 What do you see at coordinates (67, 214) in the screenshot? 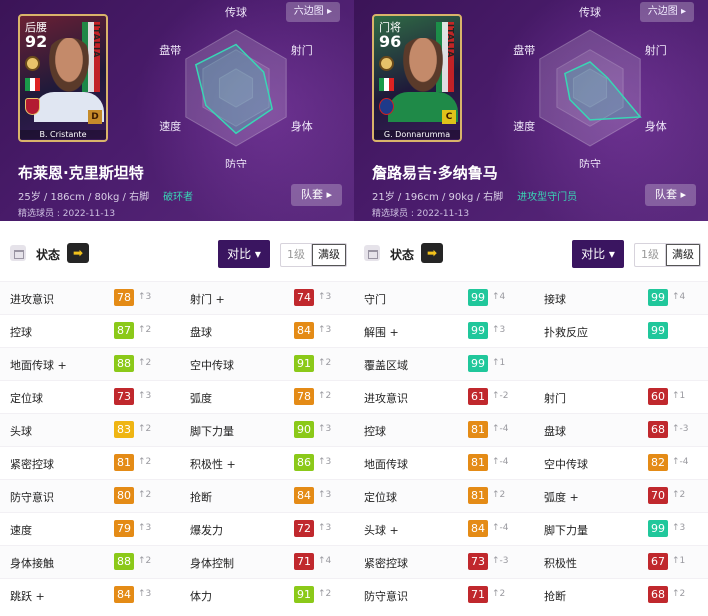
I see `featured-date: 精选球员 : 2022-11-13` at bounding box center [67, 214].